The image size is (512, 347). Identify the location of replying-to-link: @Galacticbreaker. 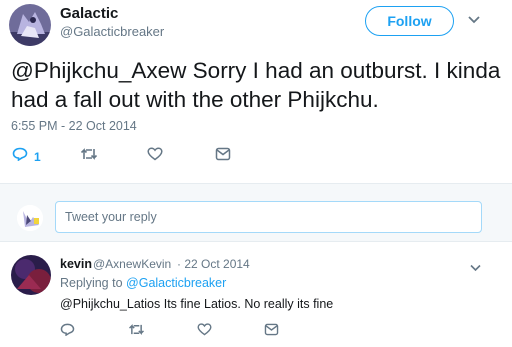
(176, 283).